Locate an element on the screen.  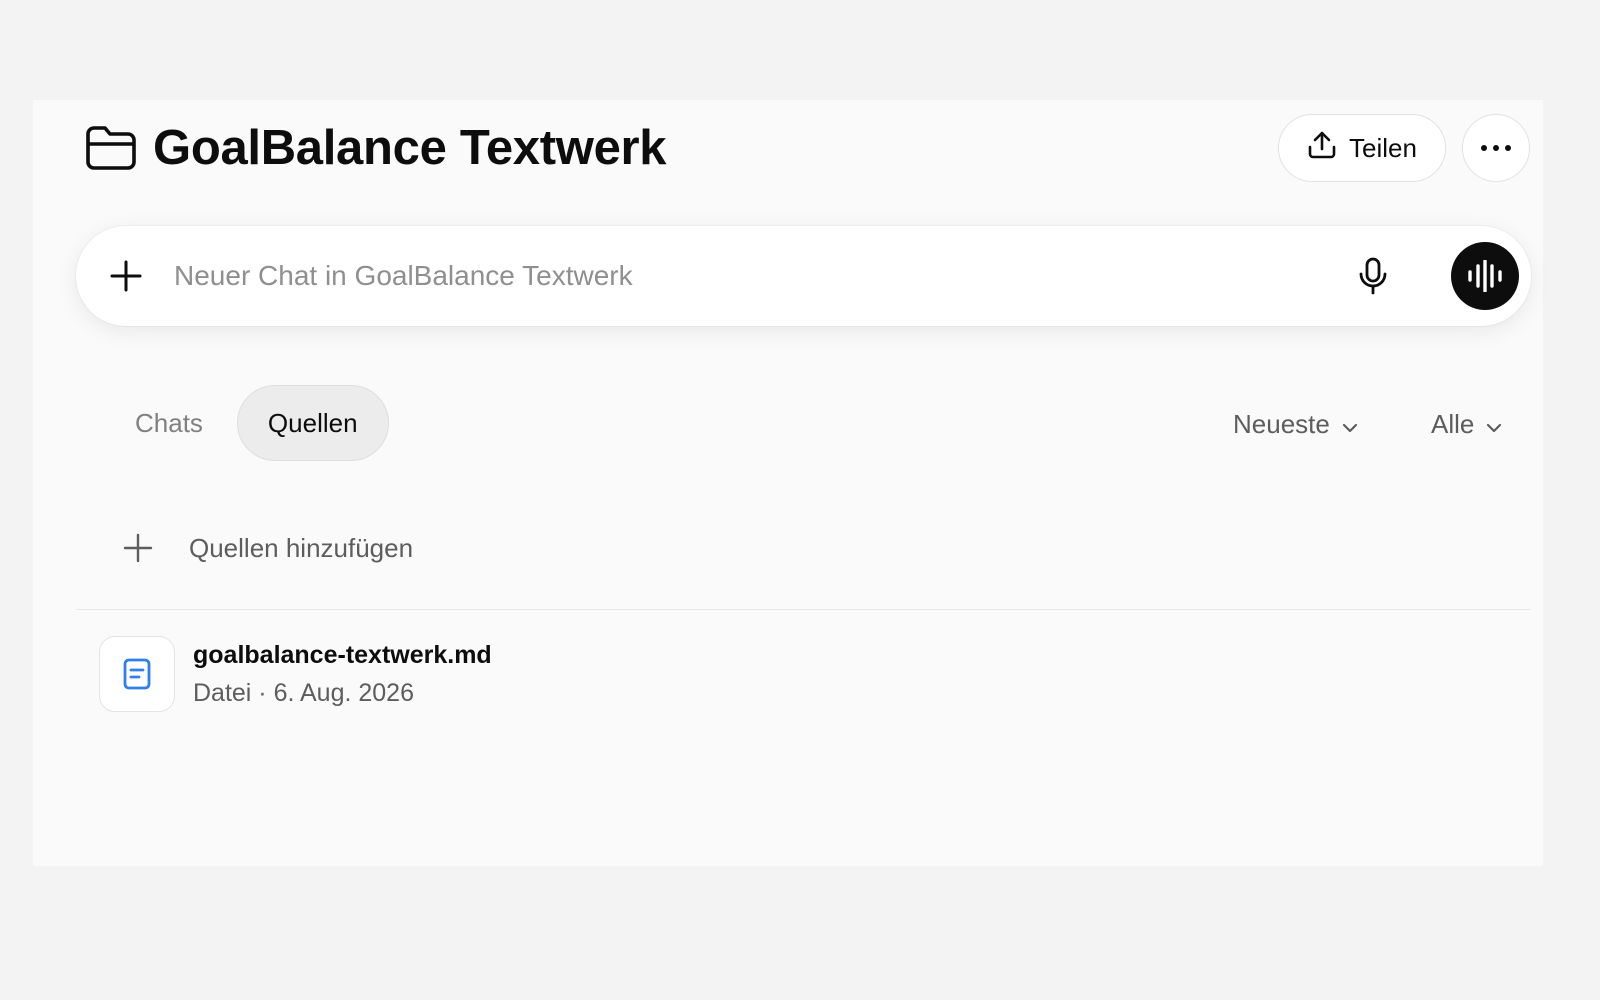
upload-icon is located at coordinates (1322, 148).